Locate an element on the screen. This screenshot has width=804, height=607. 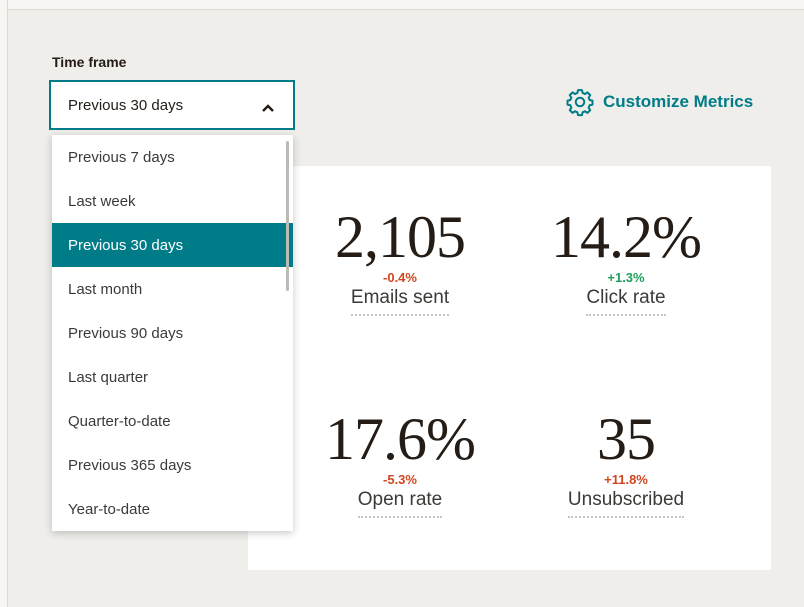
metric-value: 14.2% is located at coordinates (626, 237).